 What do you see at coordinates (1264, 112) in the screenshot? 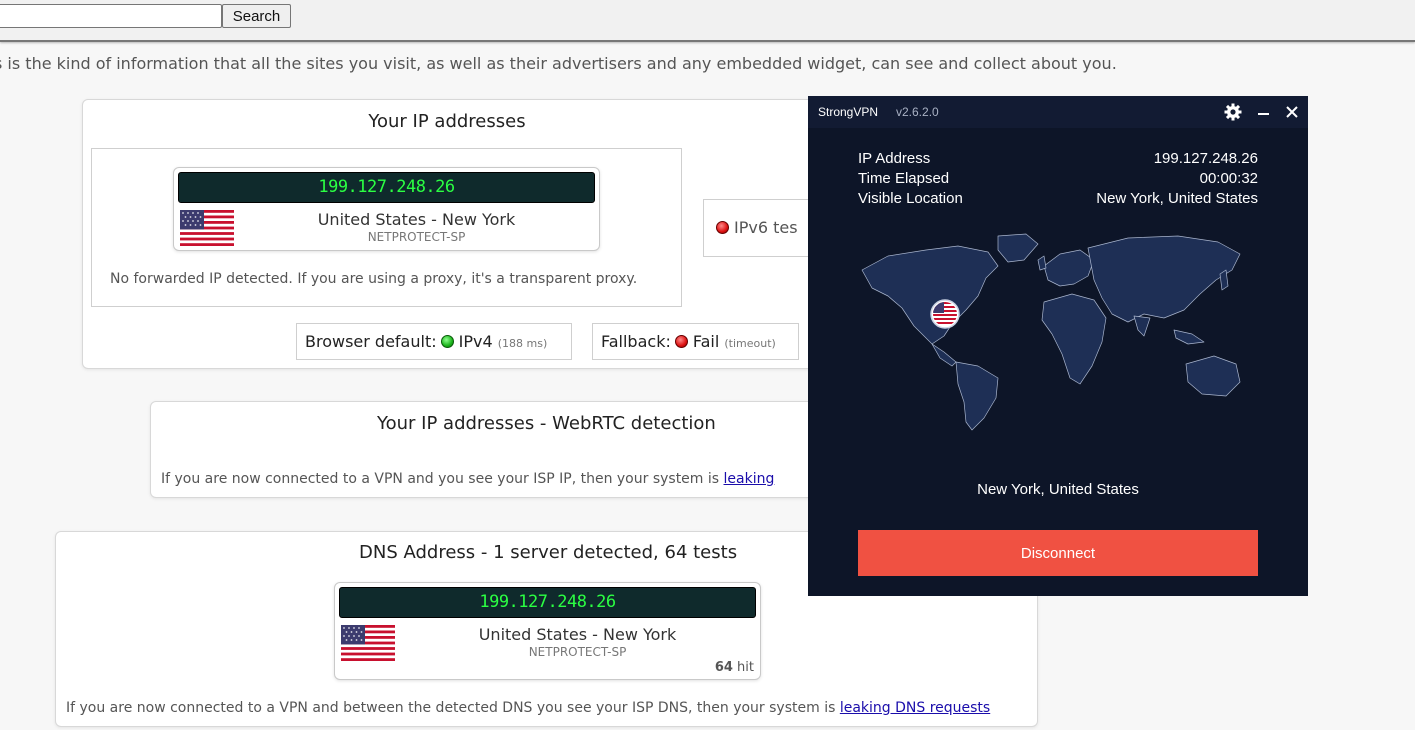
I see `minimize-icon` at bounding box center [1264, 112].